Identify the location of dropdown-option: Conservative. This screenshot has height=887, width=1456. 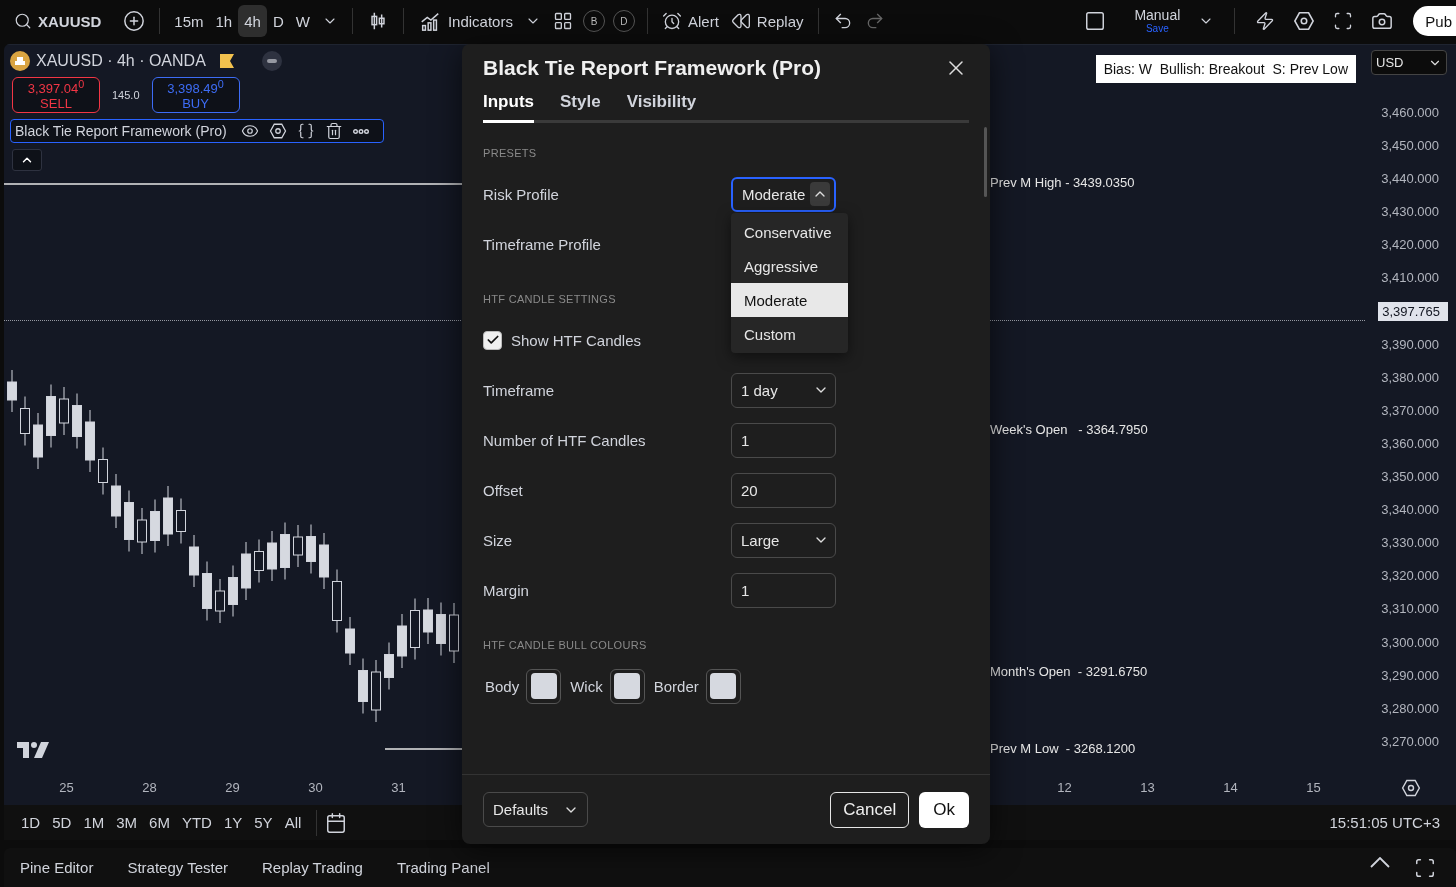
(789, 232).